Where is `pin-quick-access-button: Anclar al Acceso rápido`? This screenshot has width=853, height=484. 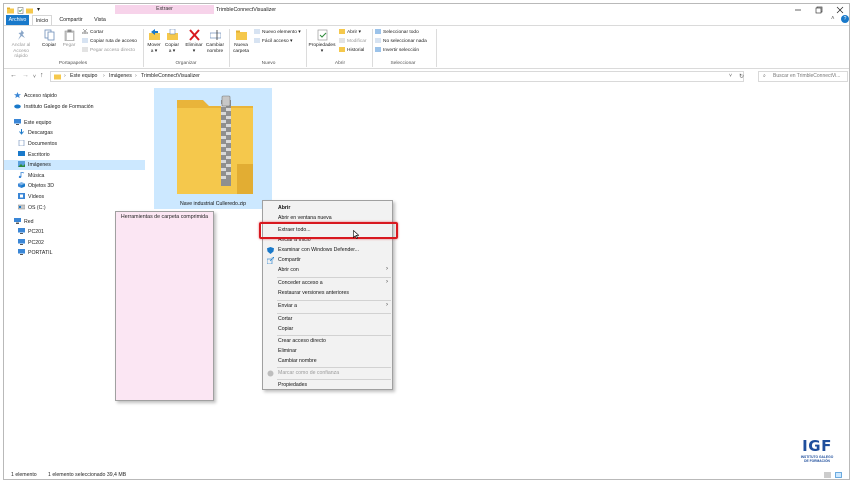 pin-quick-access-button: Anclar al Acceso rápido is located at coordinates (21, 44).